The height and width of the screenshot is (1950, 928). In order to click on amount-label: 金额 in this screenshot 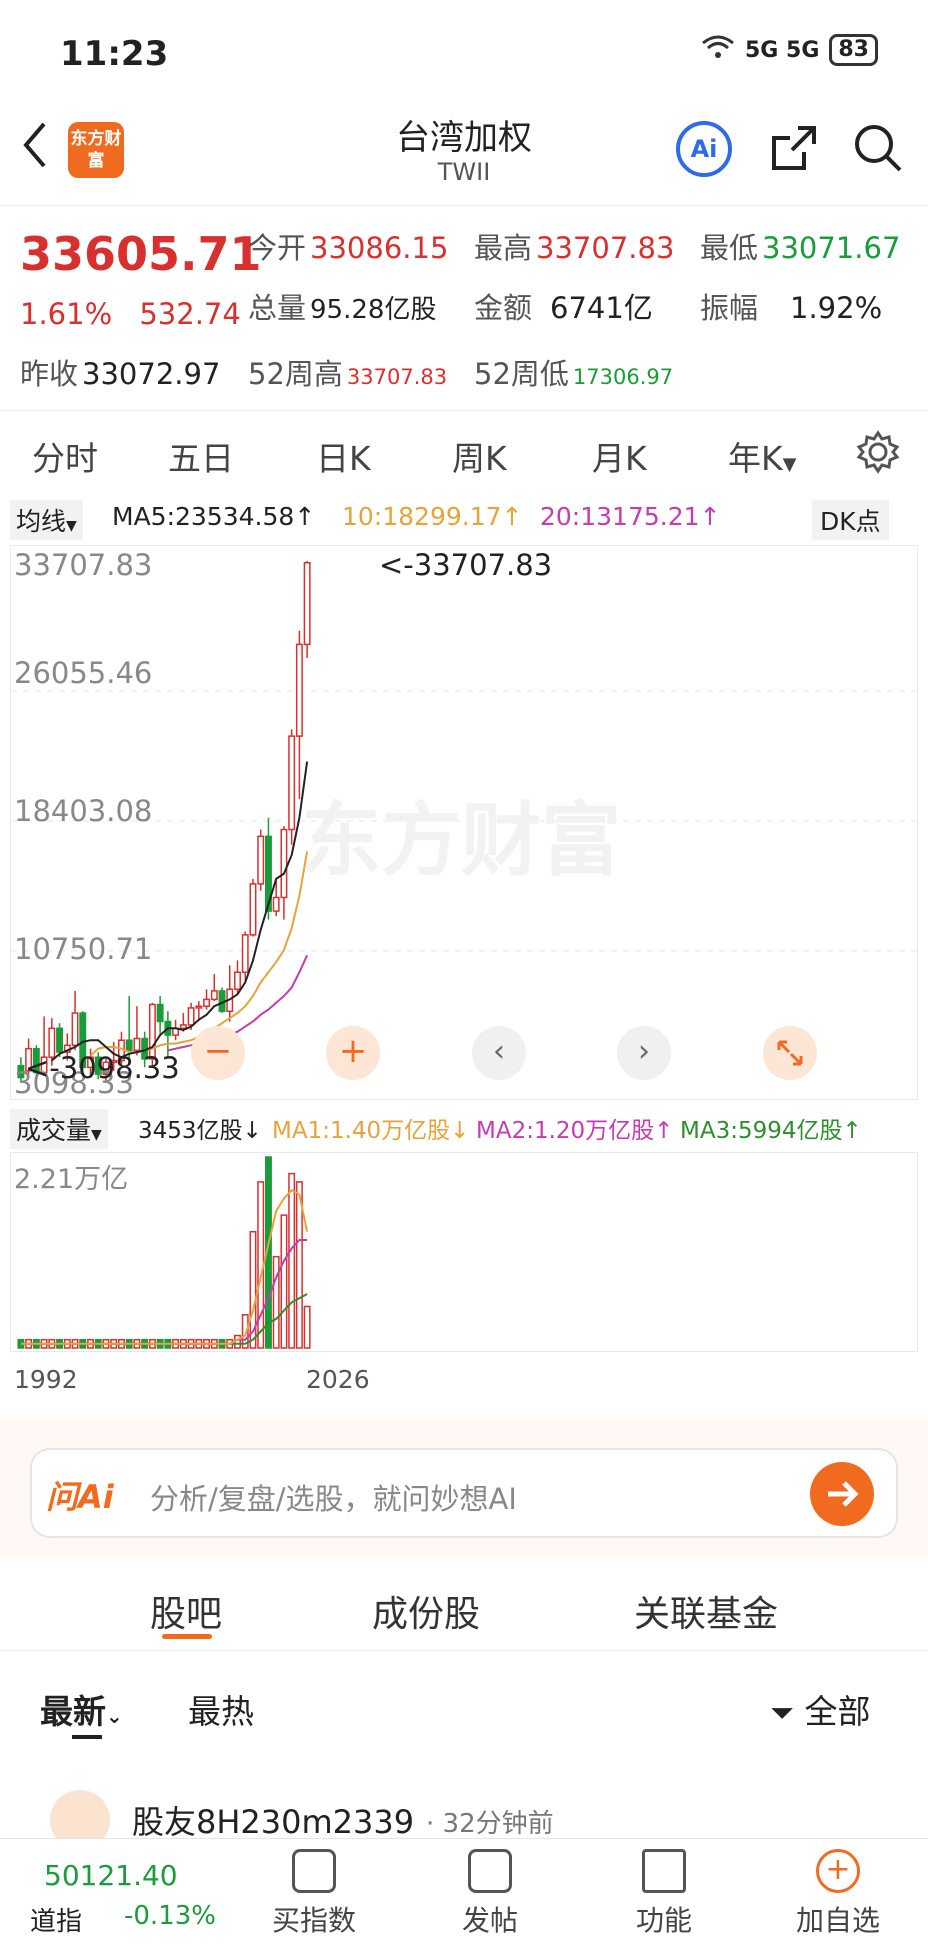, I will do `click(503, 308)`.